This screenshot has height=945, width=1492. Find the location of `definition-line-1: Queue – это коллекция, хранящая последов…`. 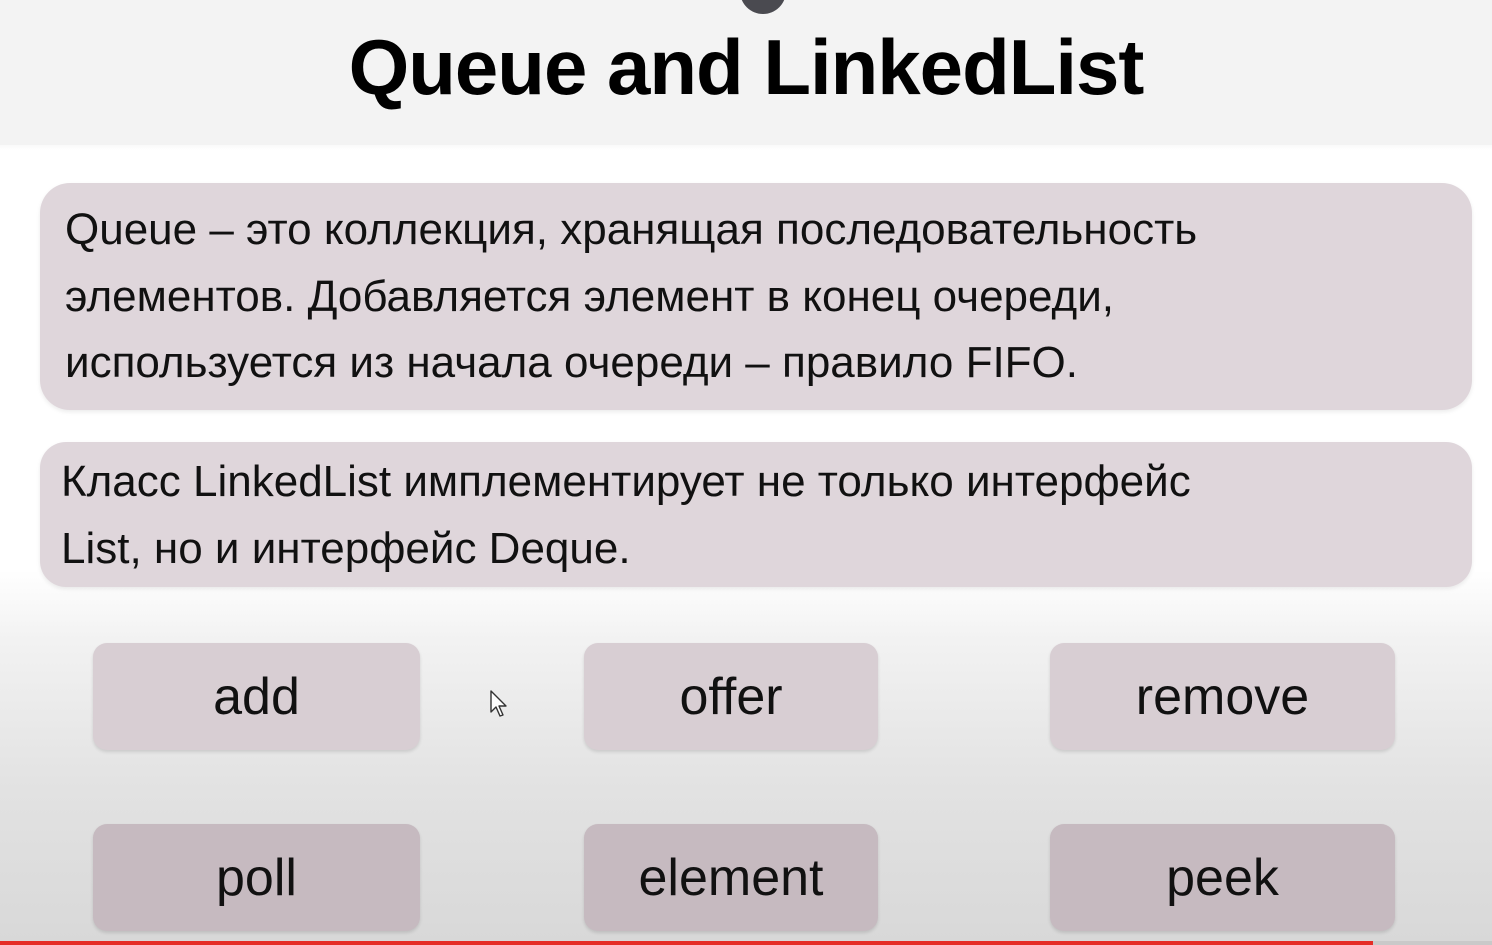

definition-line-1: Queue – это коллекция, хранящая последов… is located at coordinates (631, 229).